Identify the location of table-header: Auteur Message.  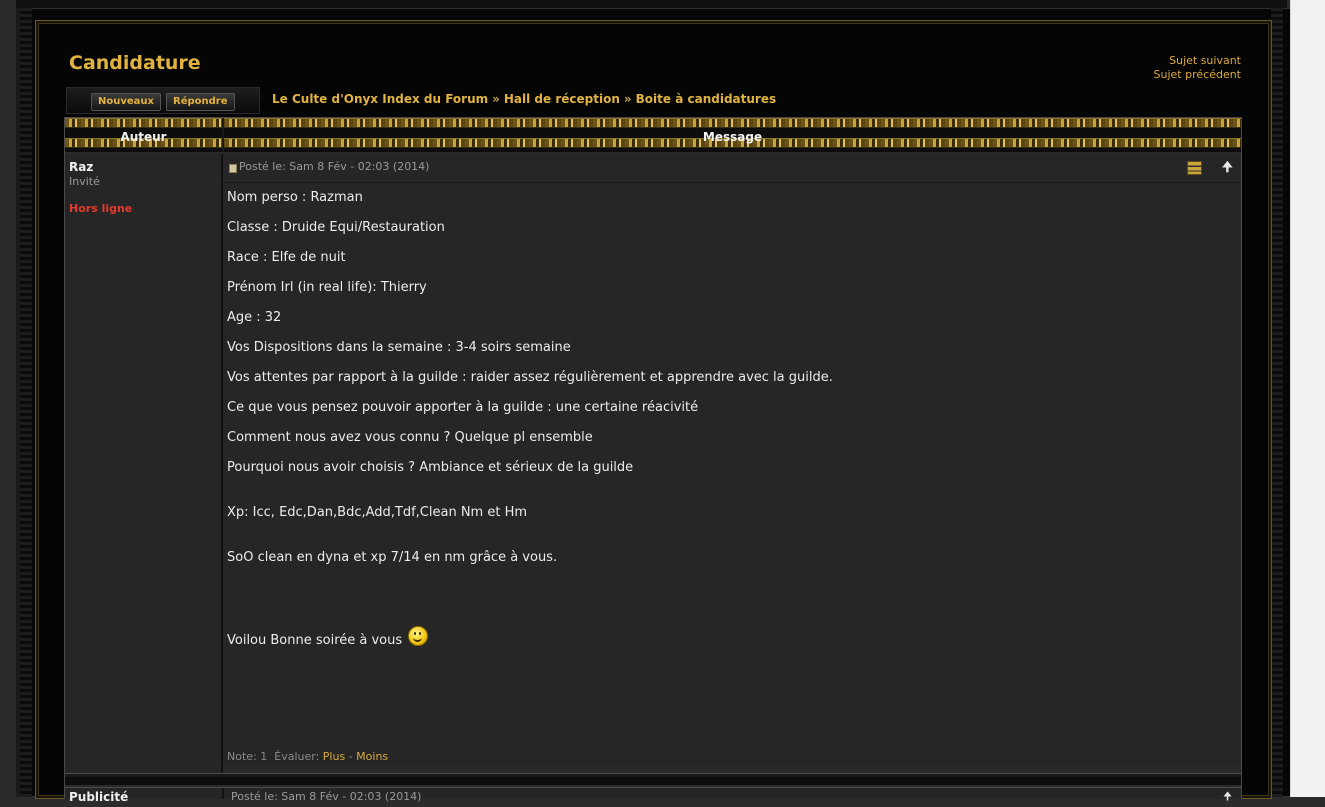
(653, 135).